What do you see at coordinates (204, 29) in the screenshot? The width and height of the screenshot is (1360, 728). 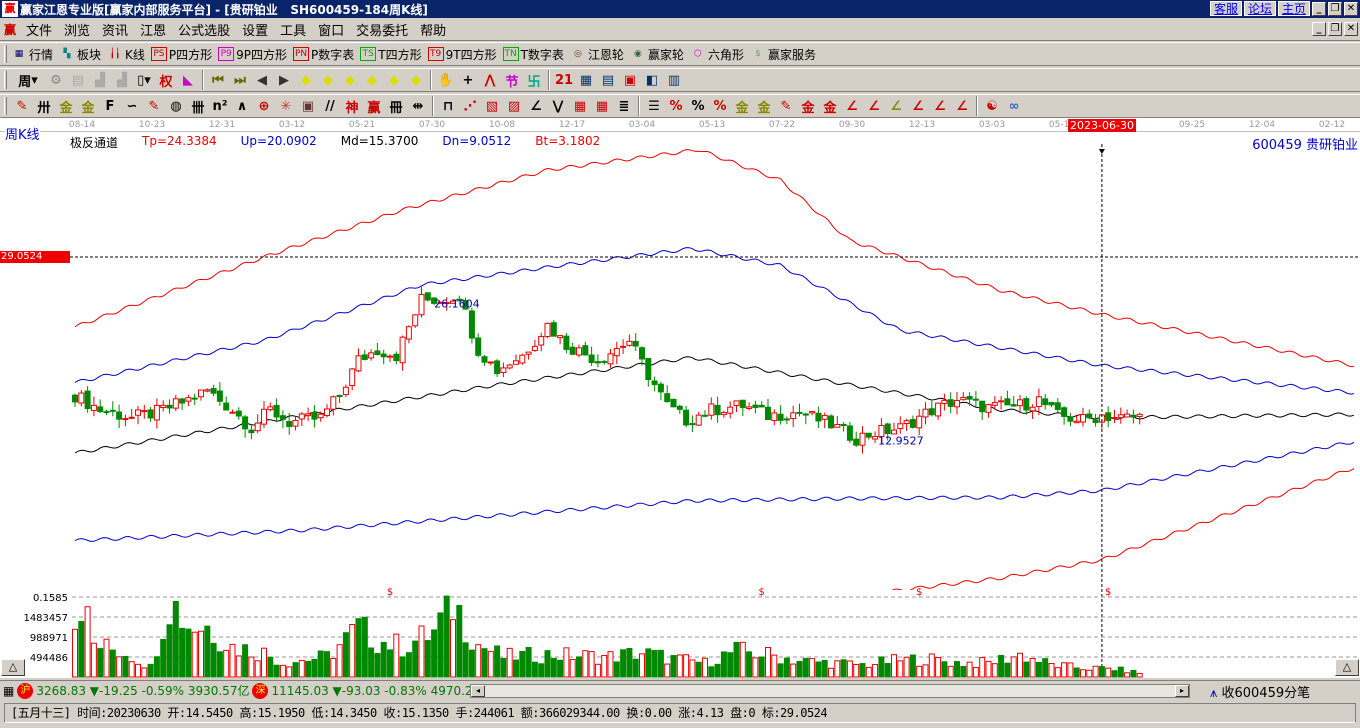 I see `menu-formula: 公式选股` at bounding box center [204, 29].